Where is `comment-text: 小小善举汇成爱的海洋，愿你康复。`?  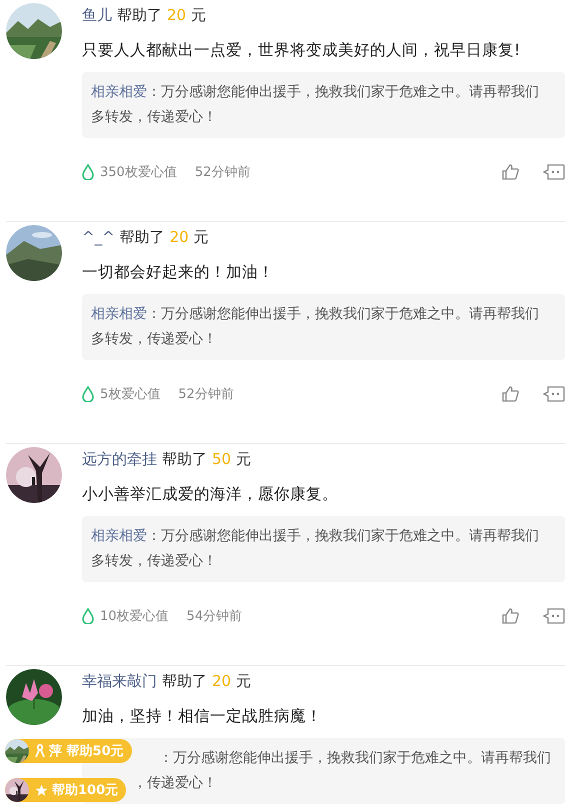
comment-text: 小小善举汇成爱的海洋，愿你康复。 is located at coordinates (210, 494).